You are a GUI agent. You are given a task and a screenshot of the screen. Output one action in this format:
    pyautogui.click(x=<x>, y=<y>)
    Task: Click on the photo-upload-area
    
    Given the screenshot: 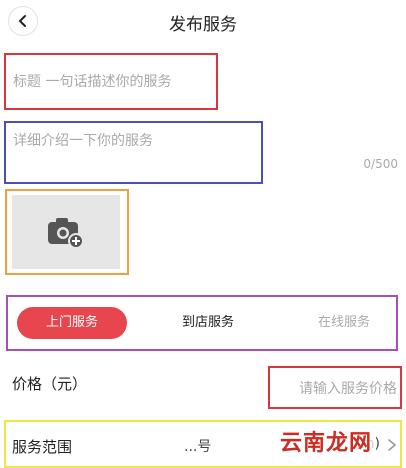 What is the action you would take?
    pyautogui.click(x=67, y=232)
    